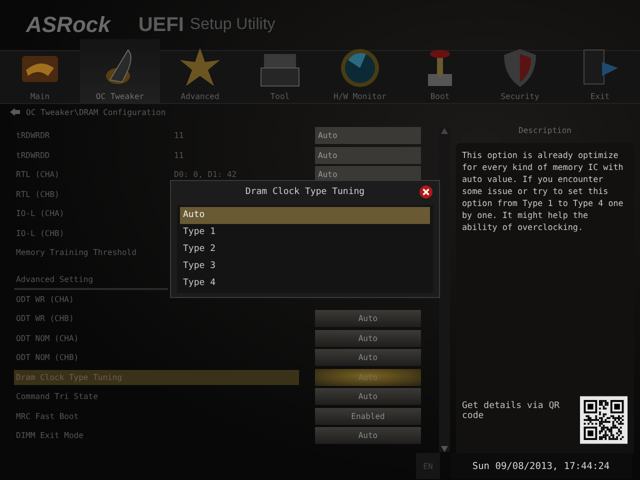 This screenshot has width=640, height=480. I want to click on qr-code-icon, so click(604, 420).